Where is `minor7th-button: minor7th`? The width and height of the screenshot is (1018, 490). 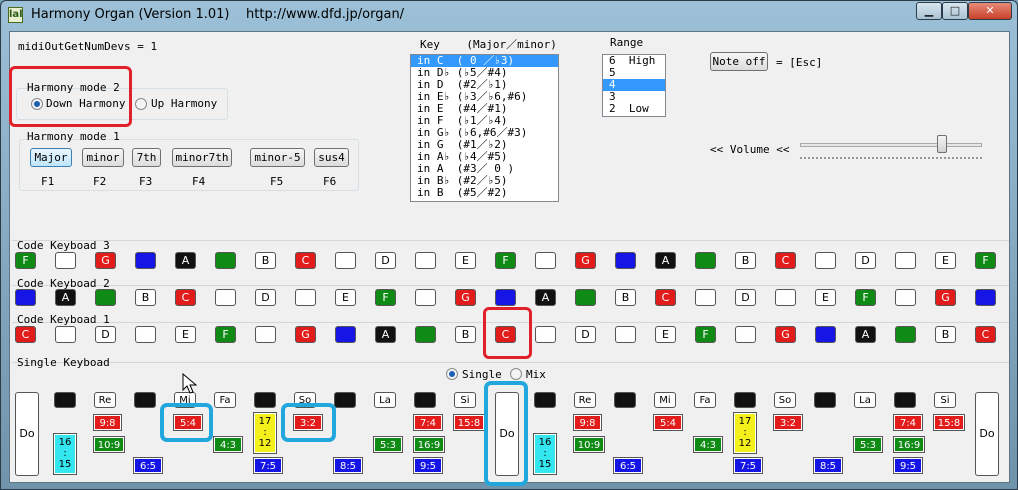 minor7th-button: minor7th is located at coordinates (202, 157).